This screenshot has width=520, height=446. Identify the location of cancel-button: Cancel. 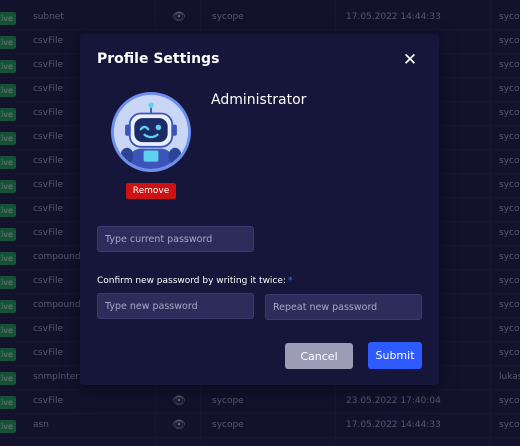
(319, 356).